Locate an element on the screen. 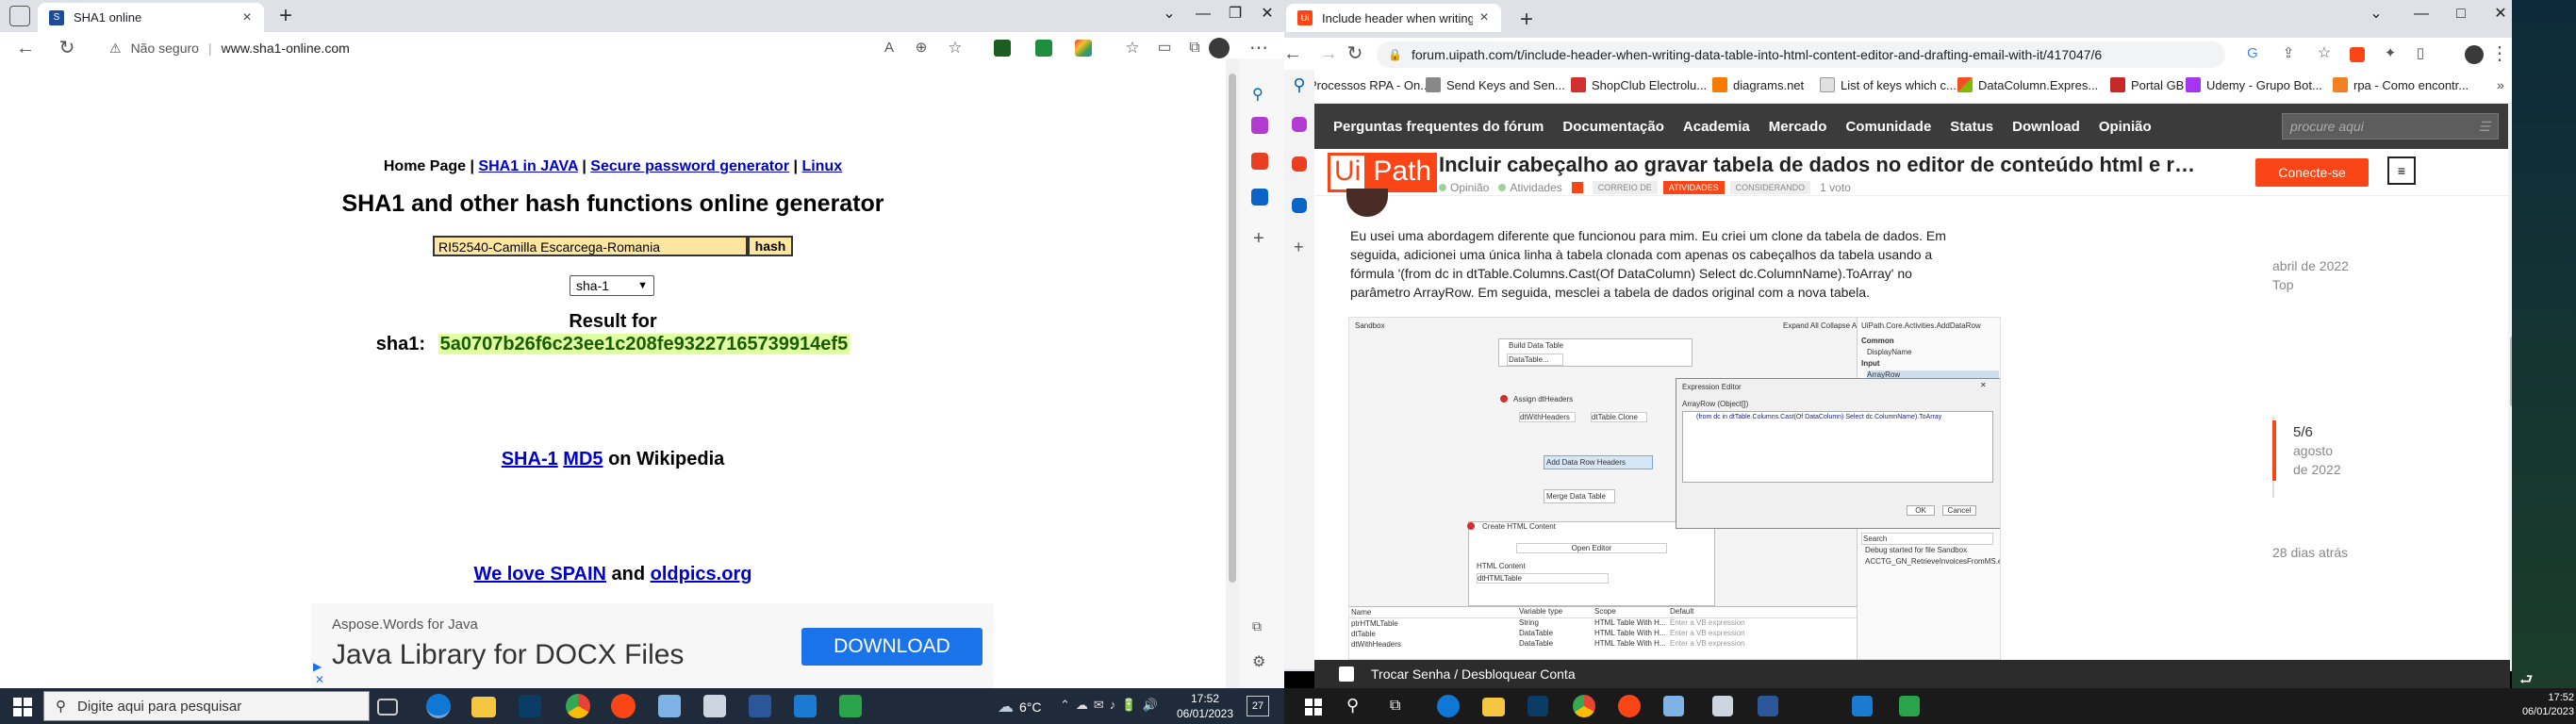 The height and width of the screenshot is (724, 2576). bottom-notice-text: Trocar Senha / Desbloquear Conta is located at coordinates (1473, 674).